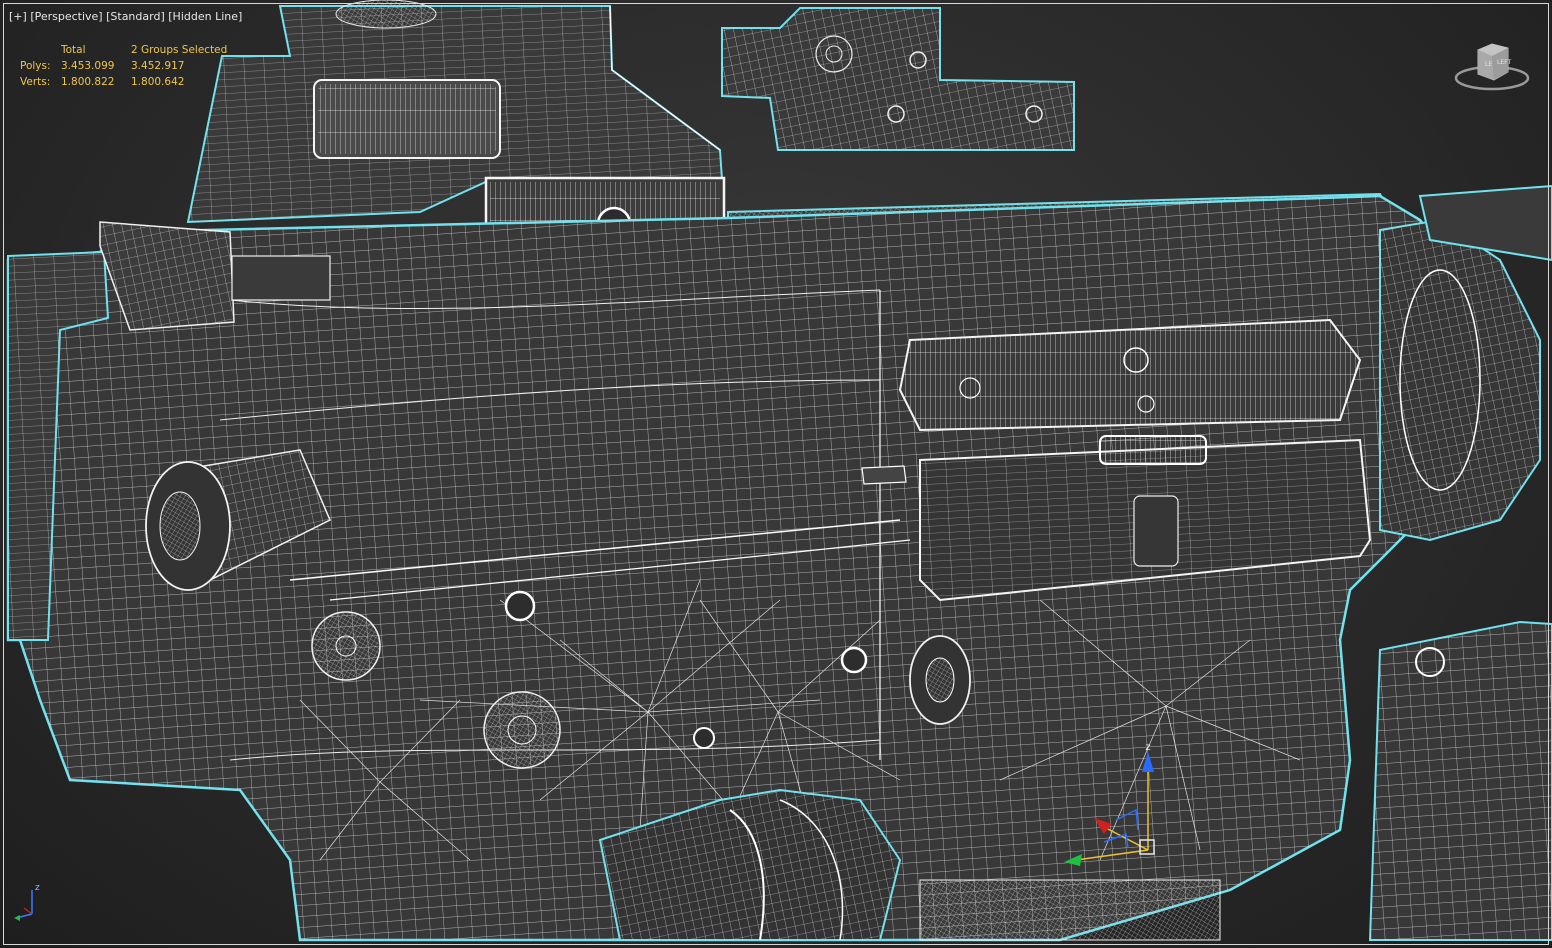 The image size is (1552, 948). I want to click on stats-verts-label: Verts:, so click(35, 82).